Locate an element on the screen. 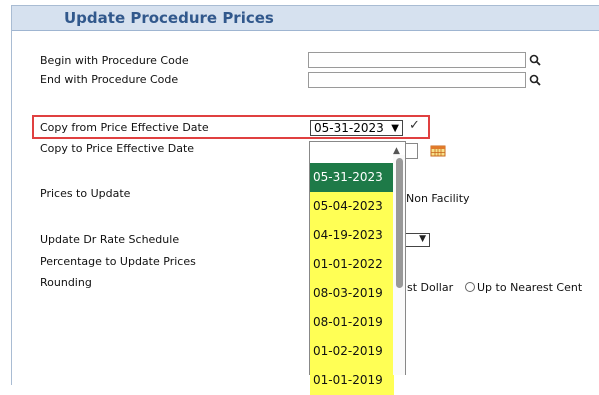 The width and height of the screenshot is (599, 395). copy-from-label: Copy from Price Effective Date is located at coordinates (124, 127).